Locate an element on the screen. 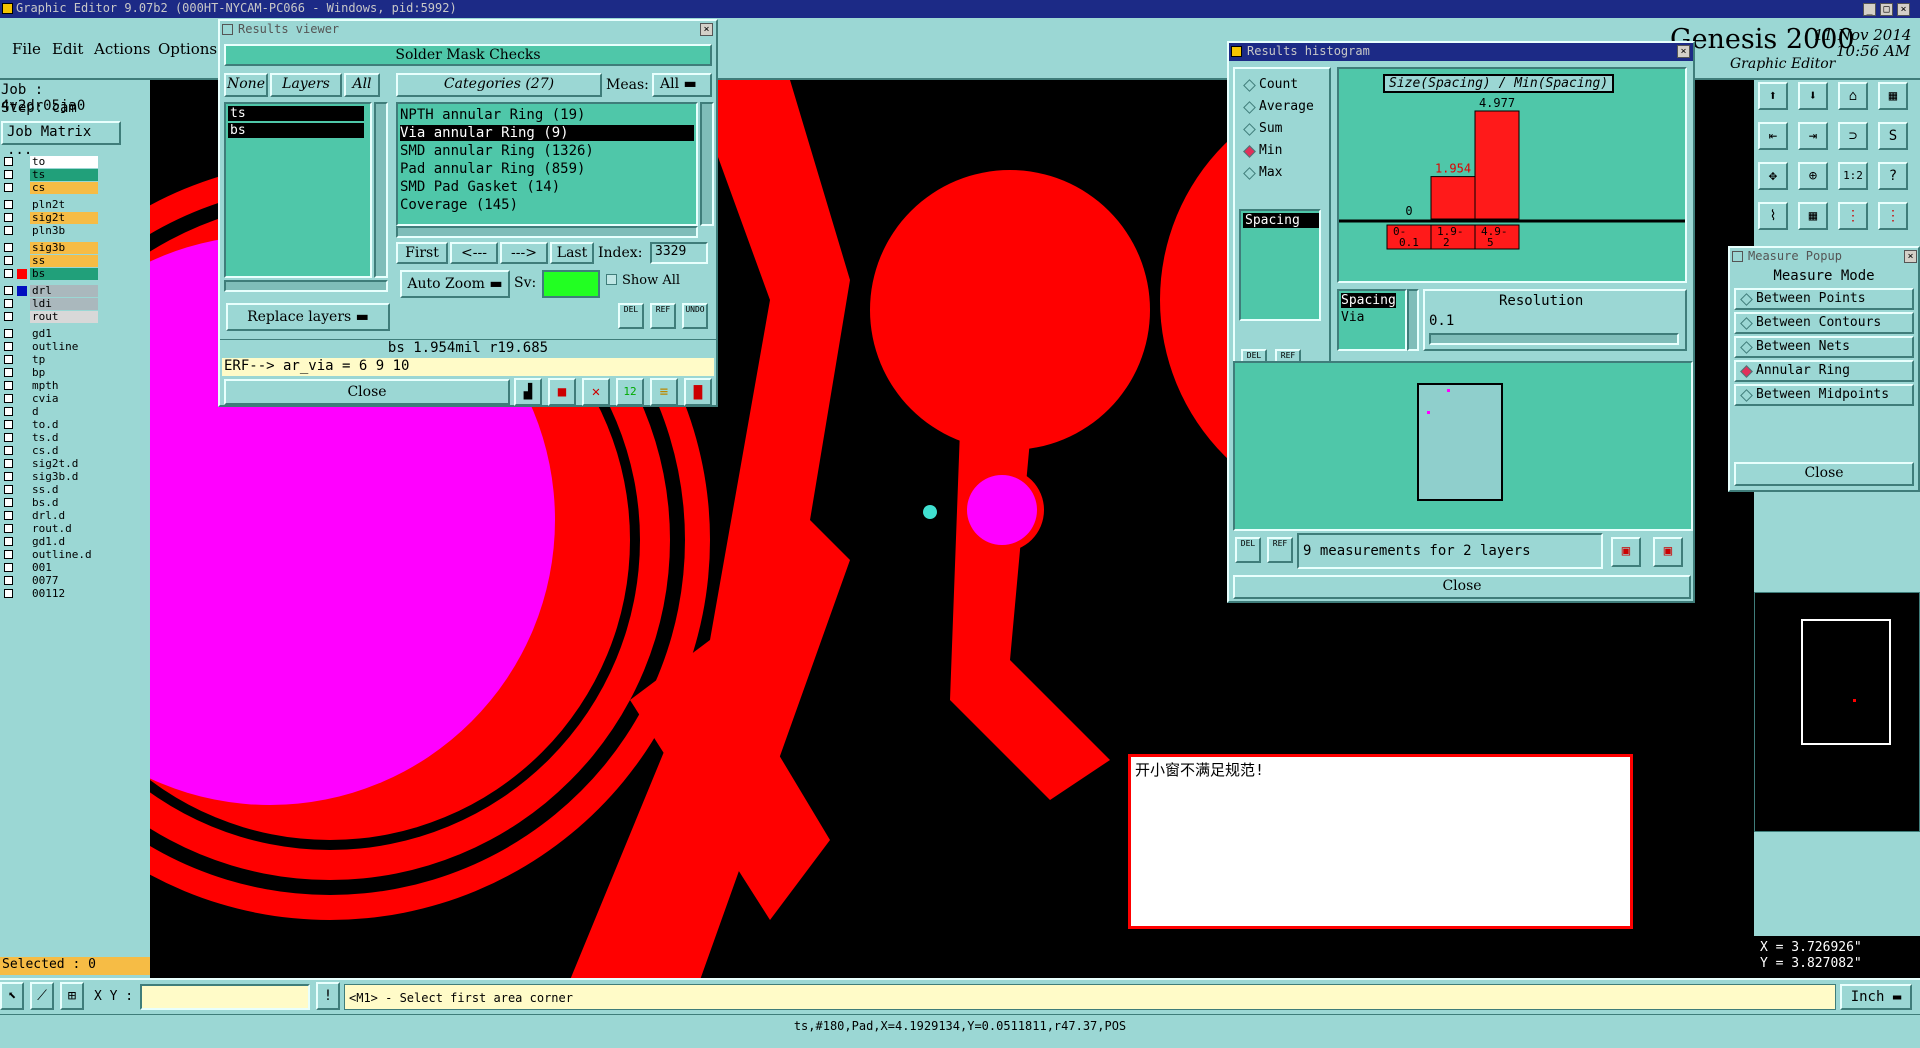  option-radio-max is located at coordinates (1249, 173).